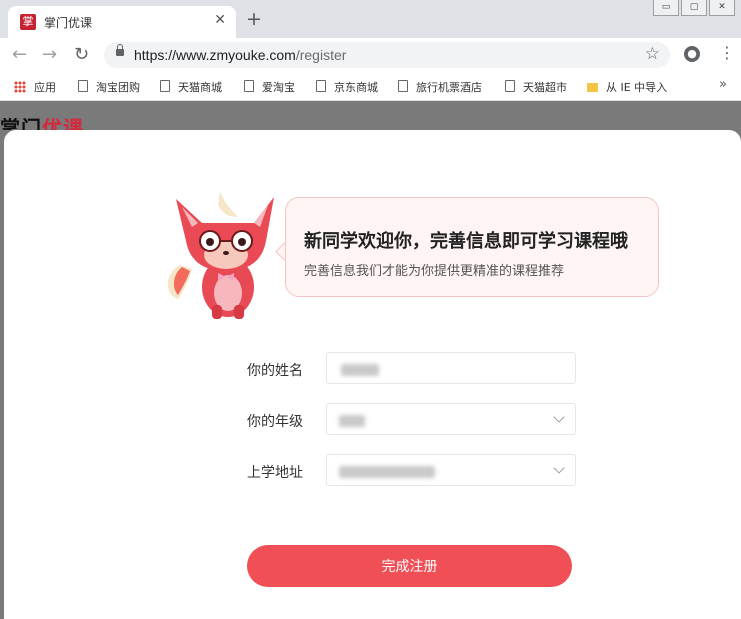  Describe the element at coordinates (451, 419) in the screenshot. I see `grade-select` at that location.